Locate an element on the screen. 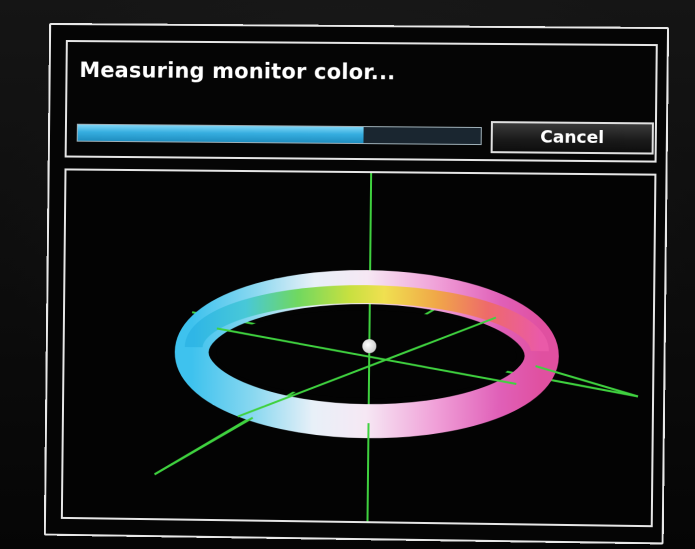 The image size is (695, 549). hue-ring-inner-hole is located at coordinates (367, 354).